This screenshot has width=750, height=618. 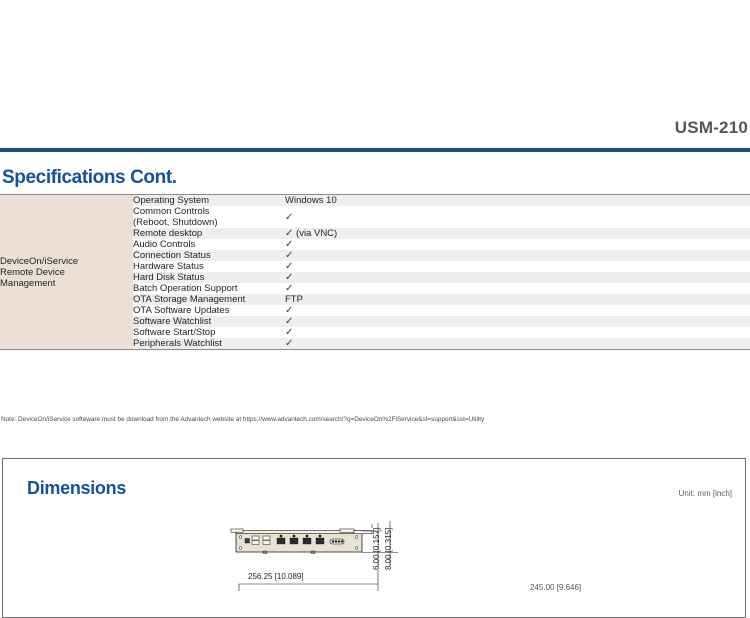 What do you see at coordinates (66, 272) in the screenshot?
I see `spec-category-cell: DeviceOn/iService Remote Device Management` at bounding box center [66, 272].